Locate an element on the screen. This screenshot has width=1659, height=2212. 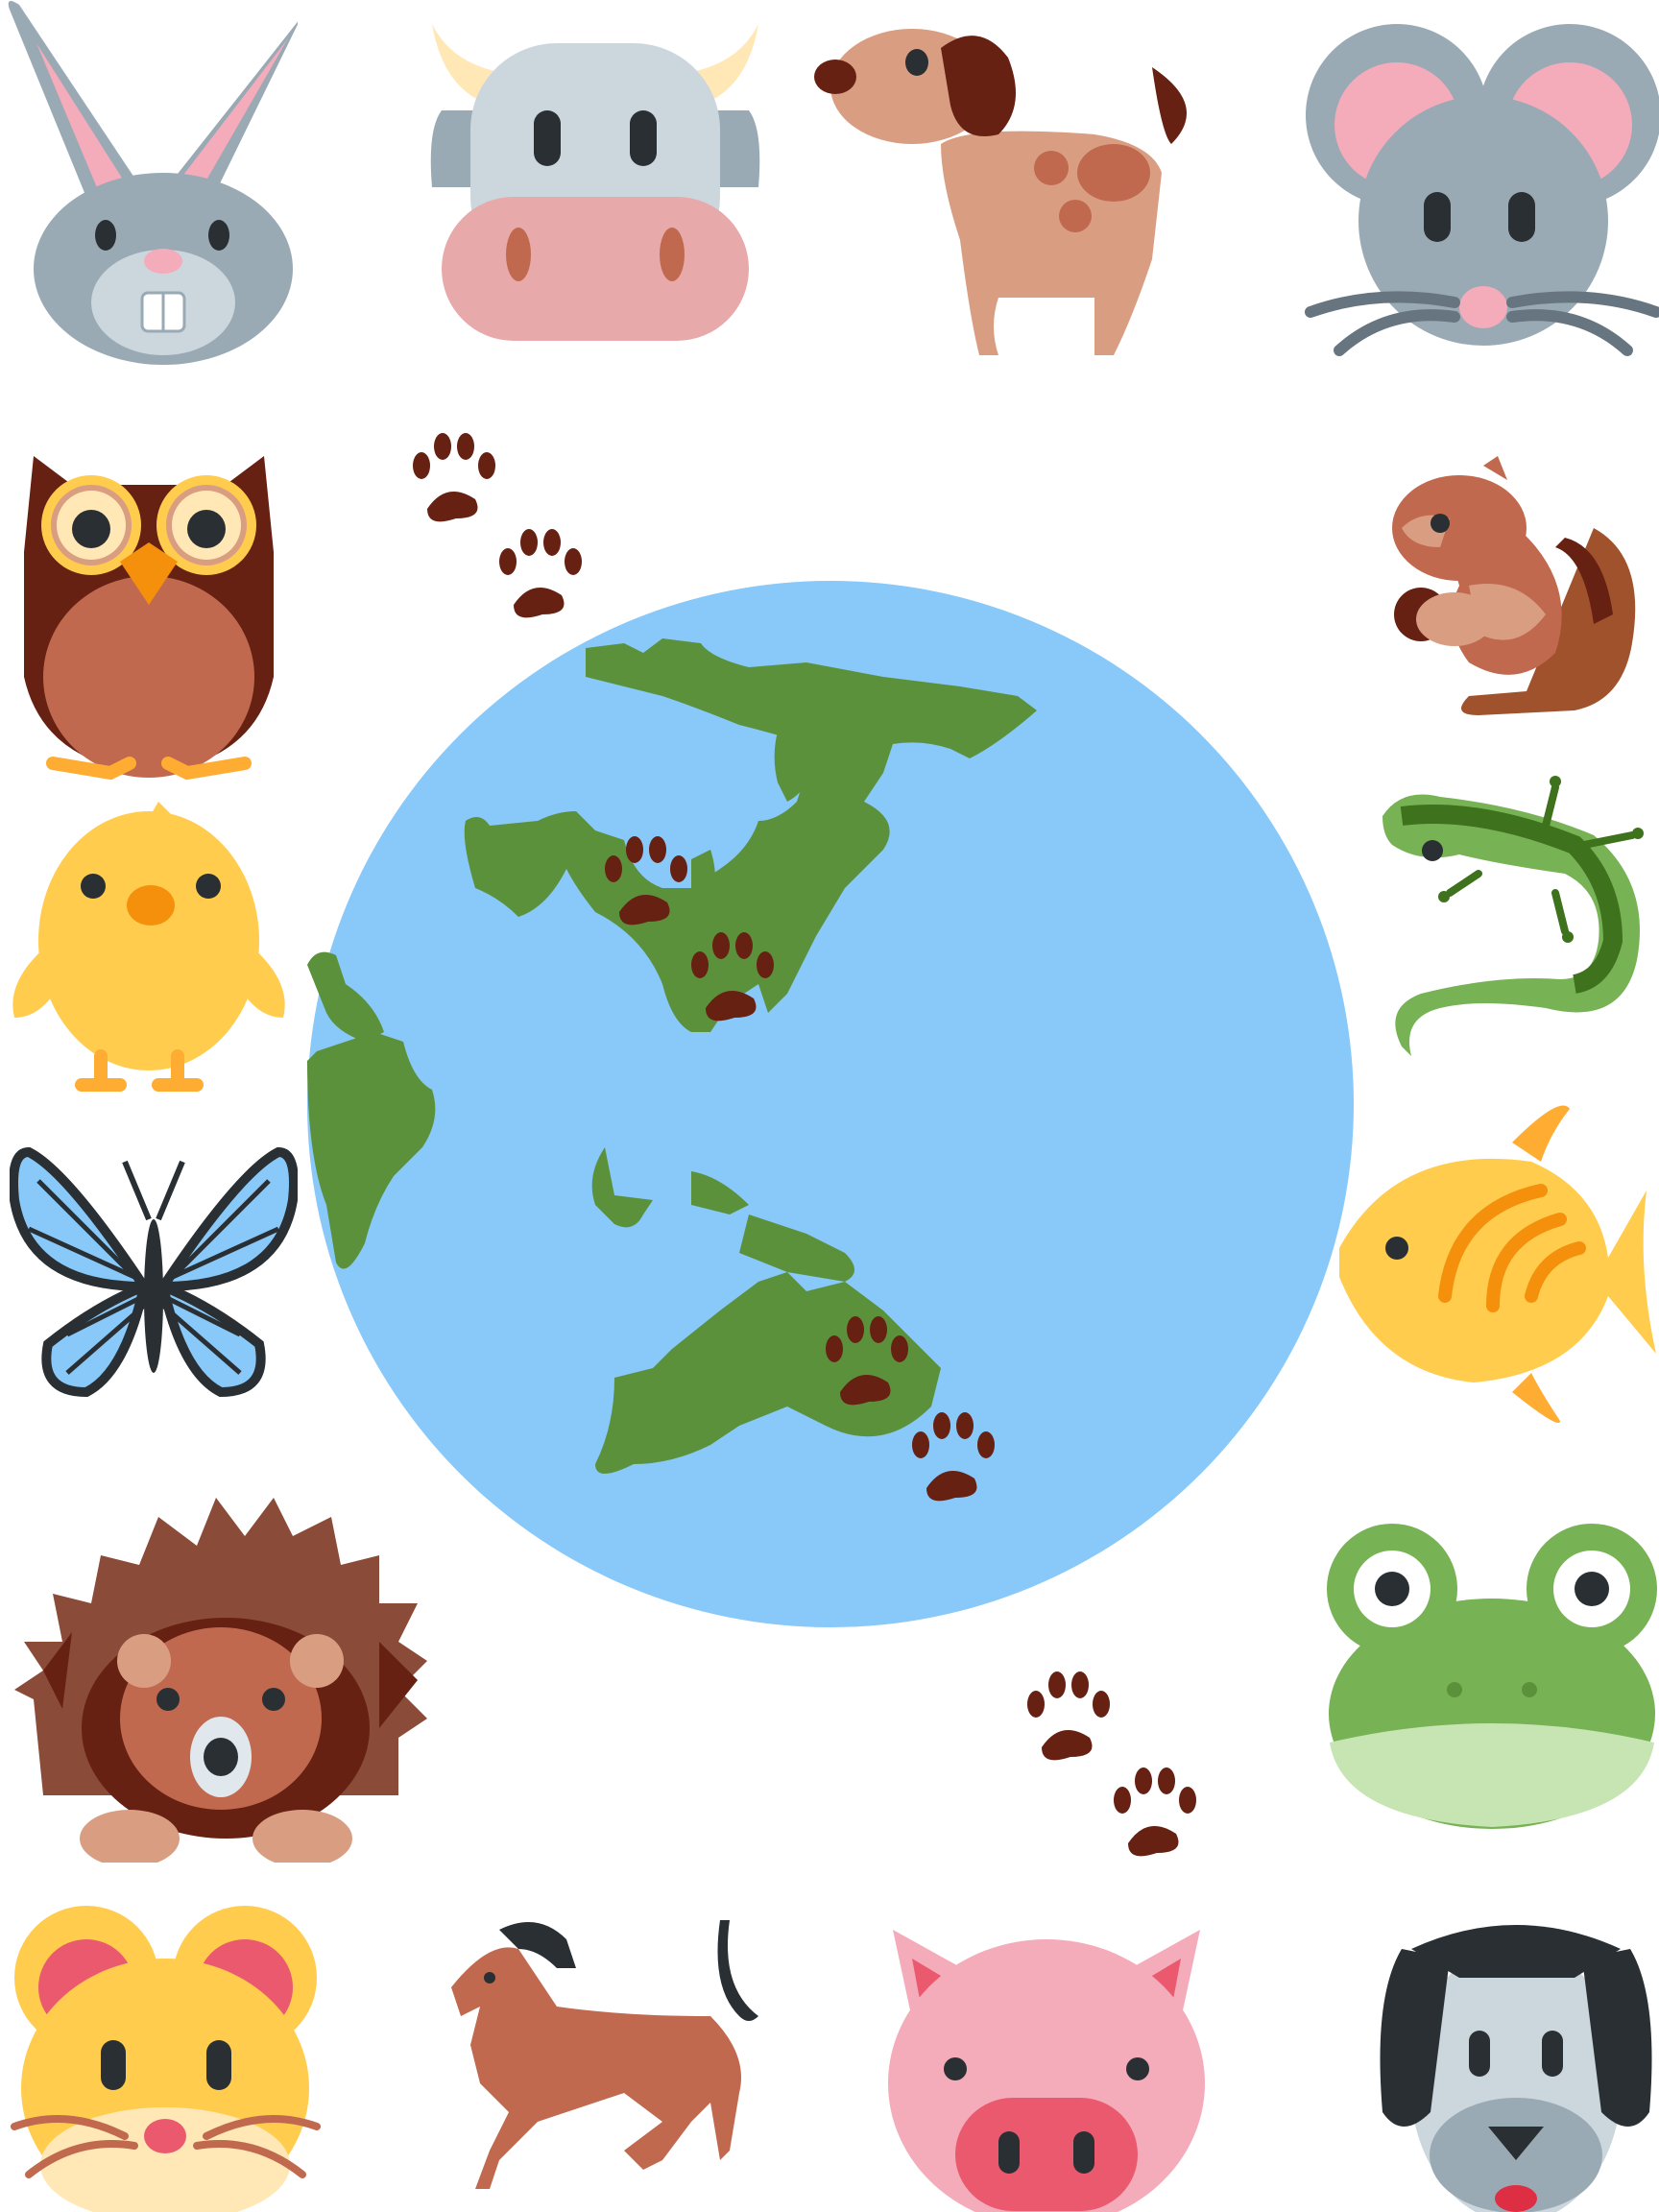
mouse-face-icon is located at coordinates (1480, 192).